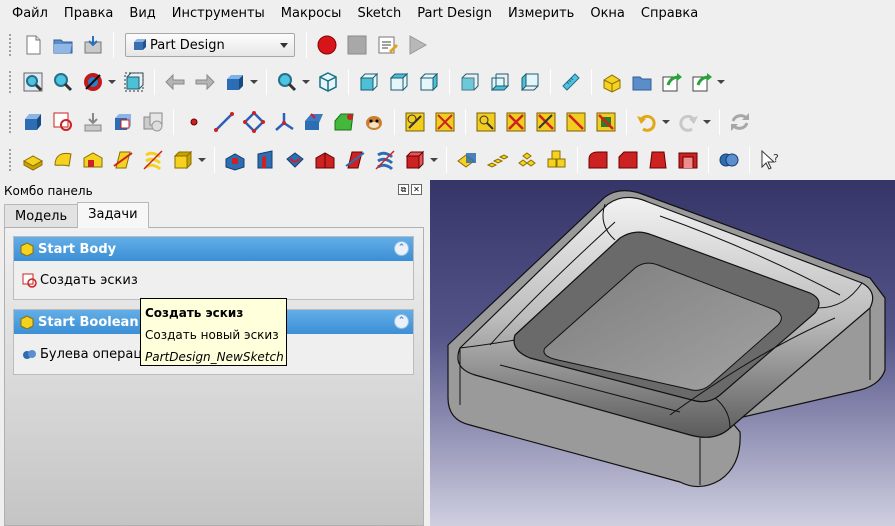  Describe the element at coordinates (153, 122) in the screenshot. I see `clone-icon` at that location.